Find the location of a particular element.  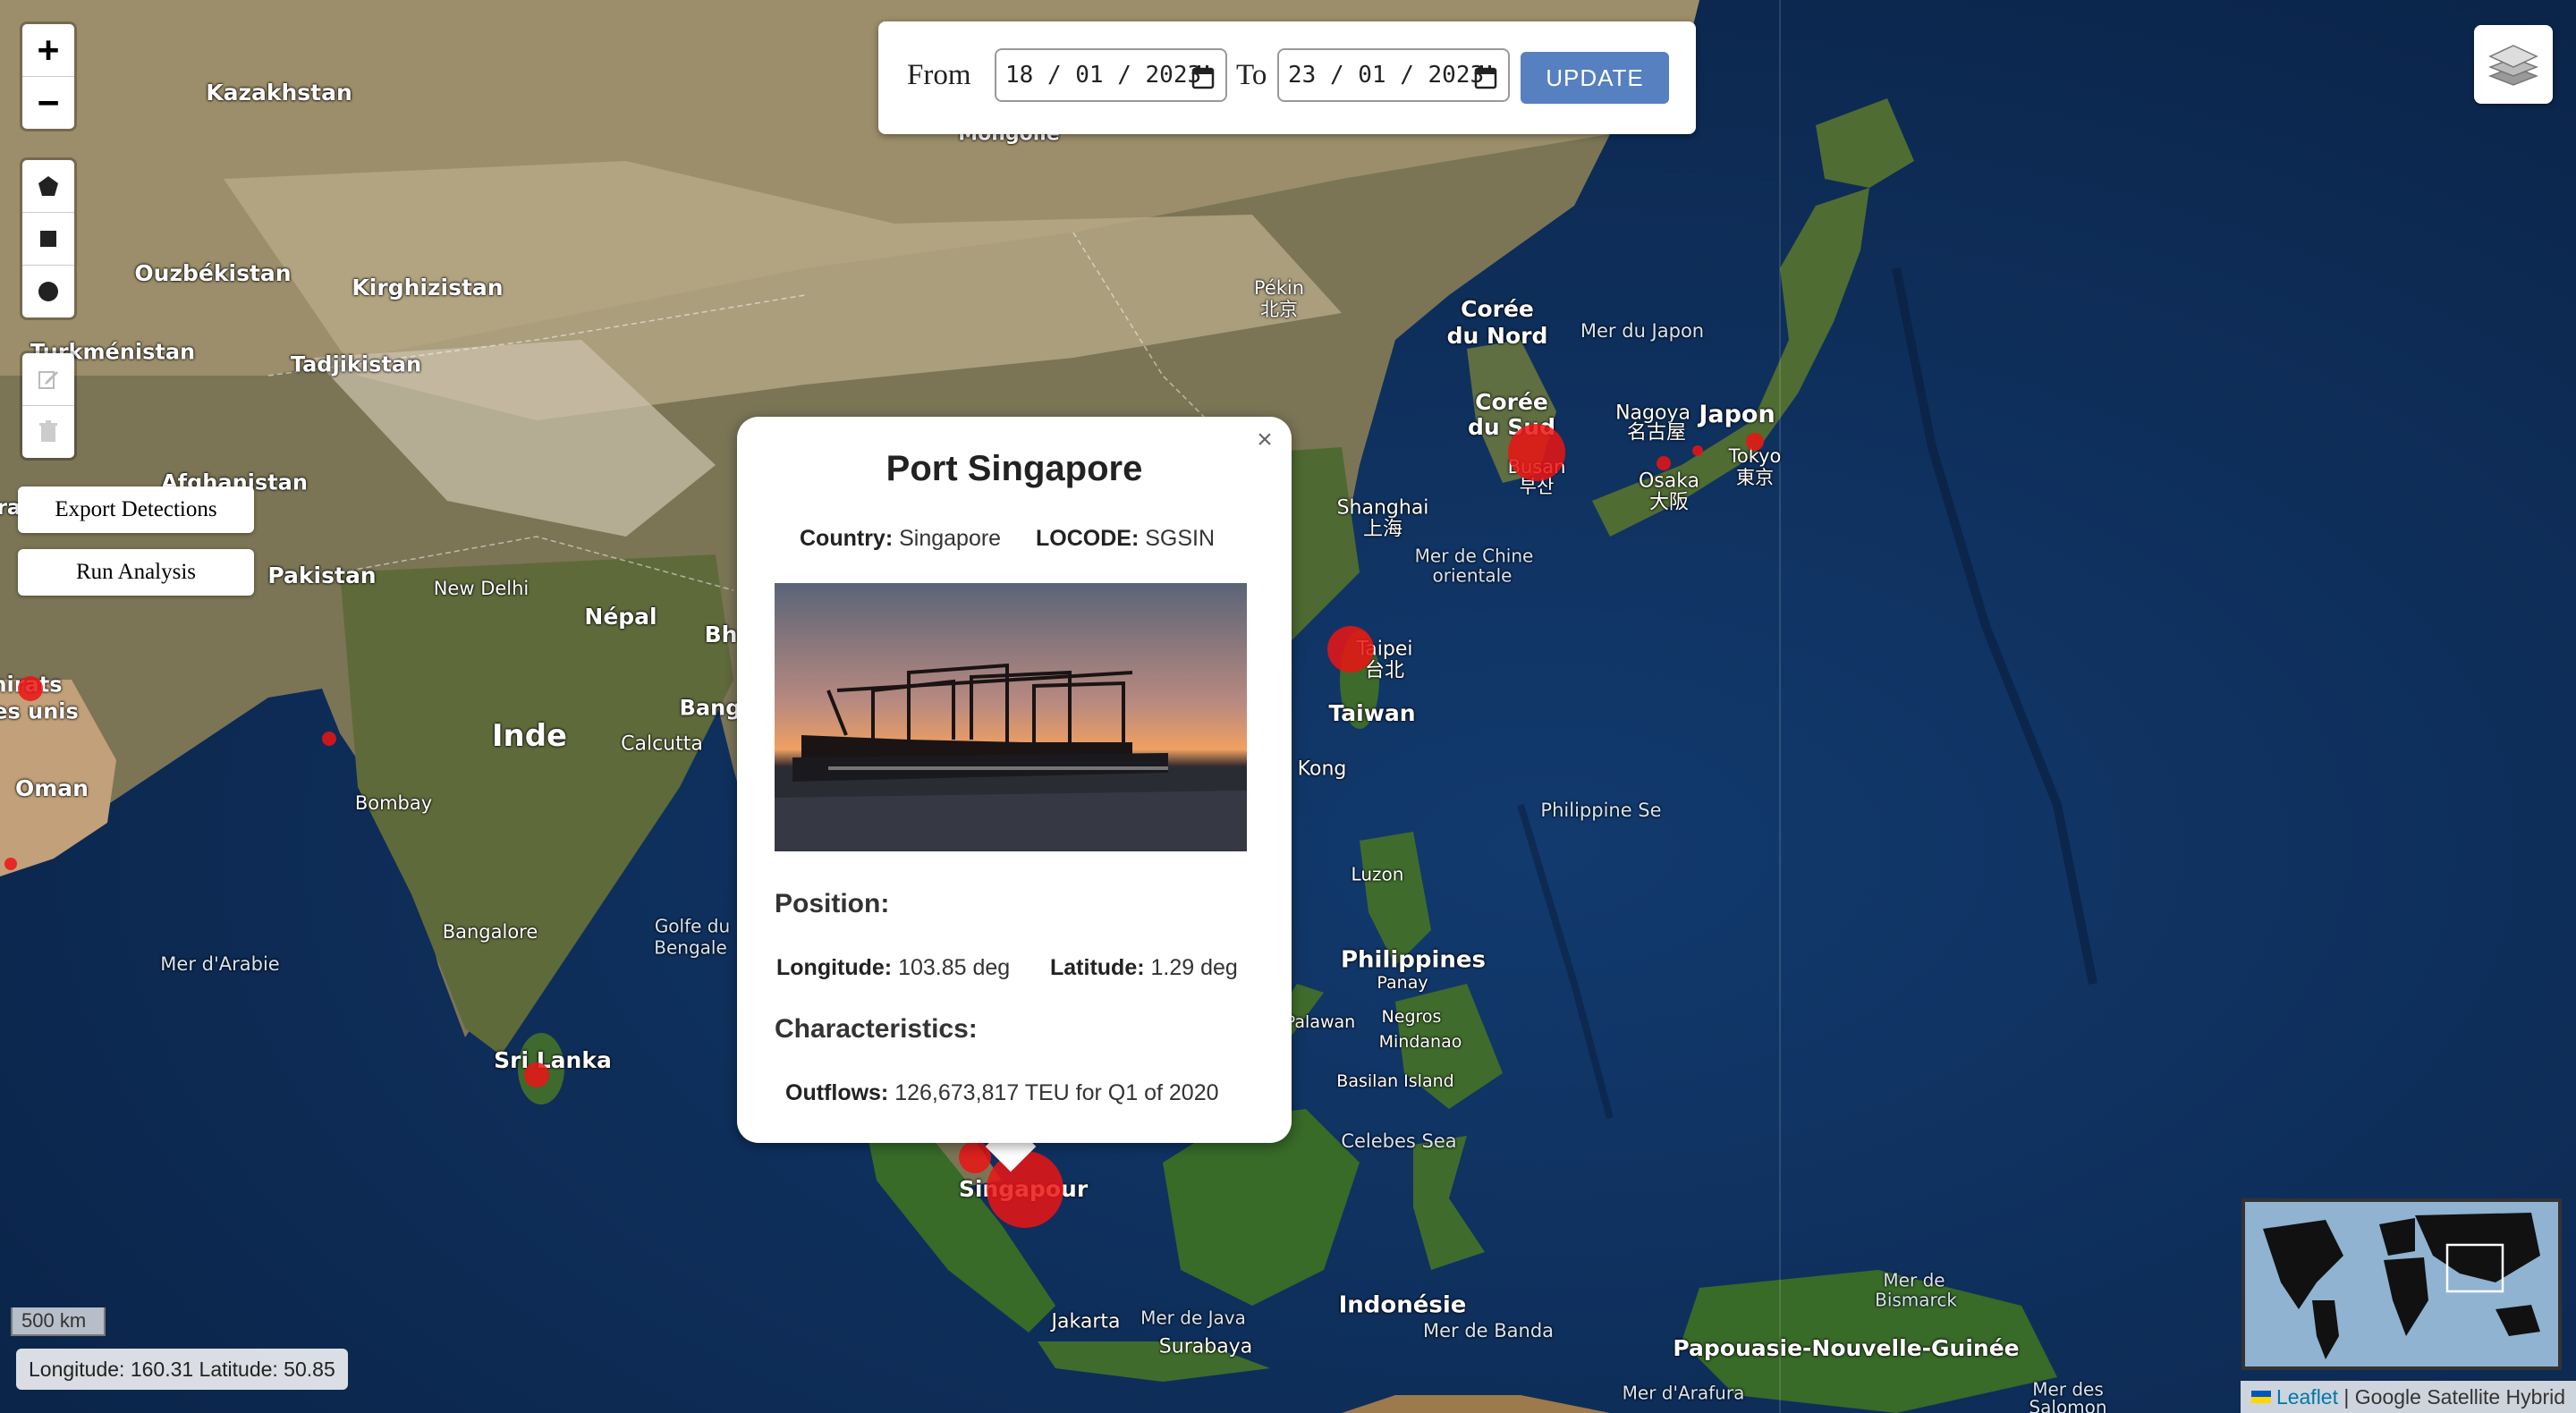

label-nepal: Népal is located at coordinates (620, 616).